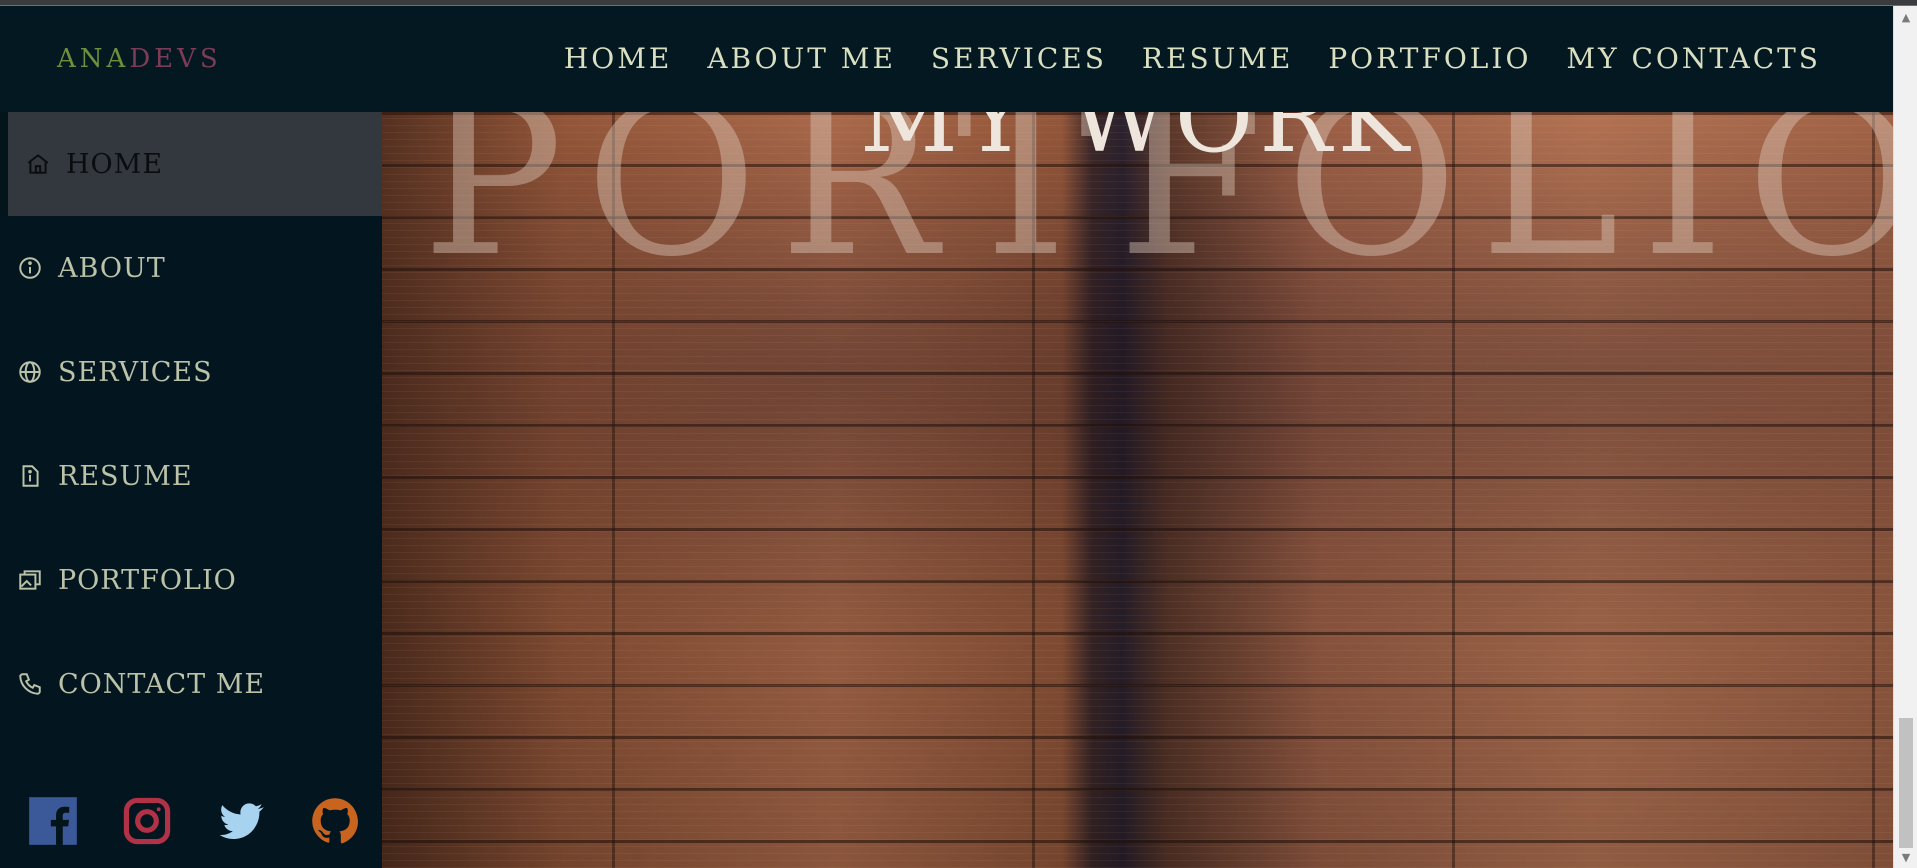 Image resolution: width=1917 pixels, height=868 pixels. Describe the element at coordinates (38, 164) in the screenshot. I see `home-icon` at that location.